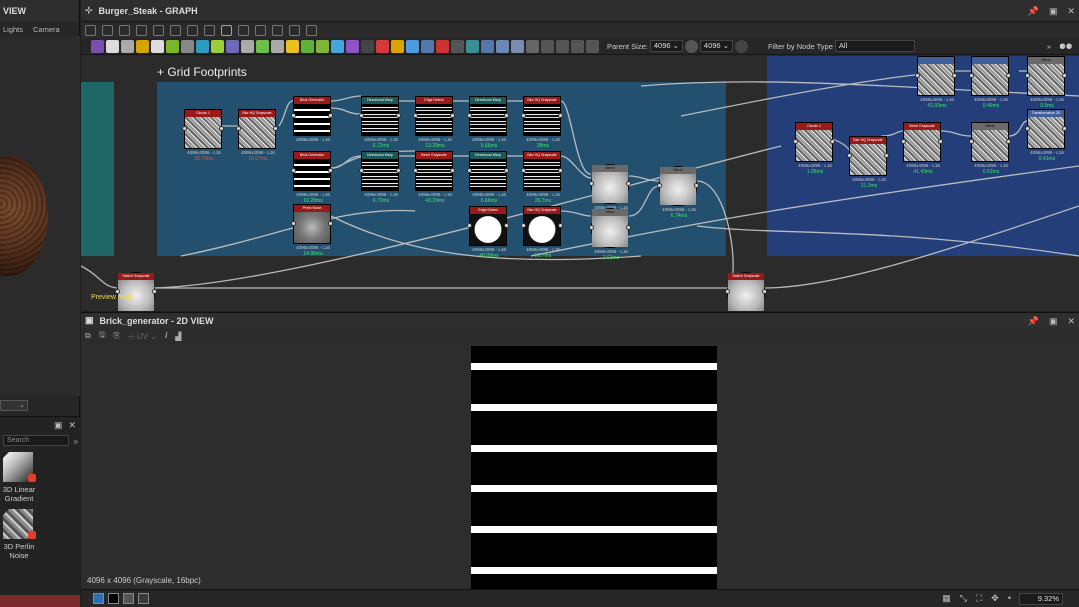 The image size is (1079, 607). I want to click on graph-node: Brick Generator 4096x4096 - L16, so click(312, 119).